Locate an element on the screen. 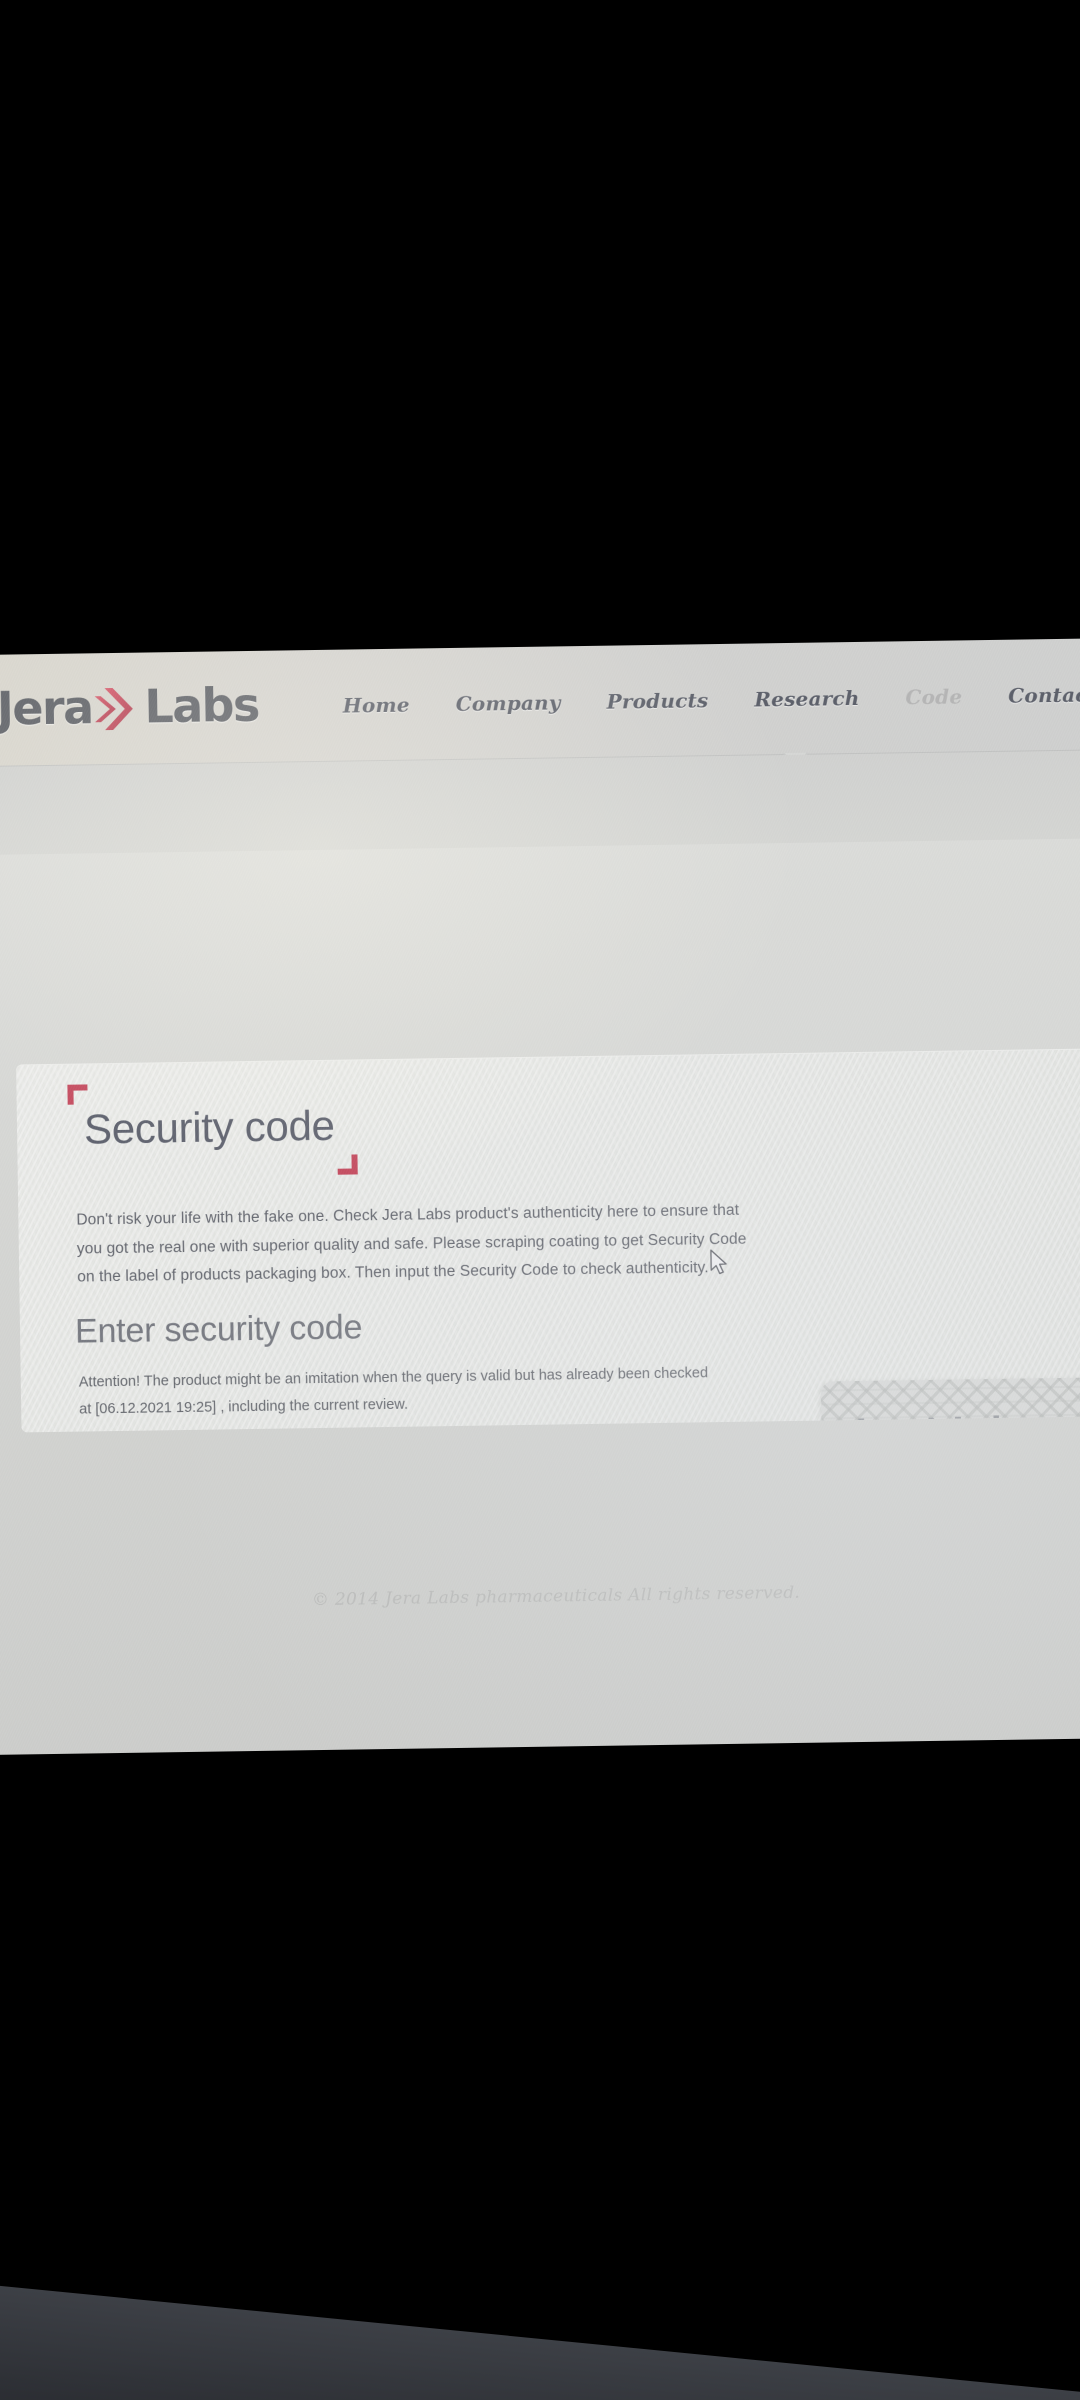 Image resolution: width=1080 pixels, height=2400 pixels. nav-item-products: Products is located at coordinates (657, 701).